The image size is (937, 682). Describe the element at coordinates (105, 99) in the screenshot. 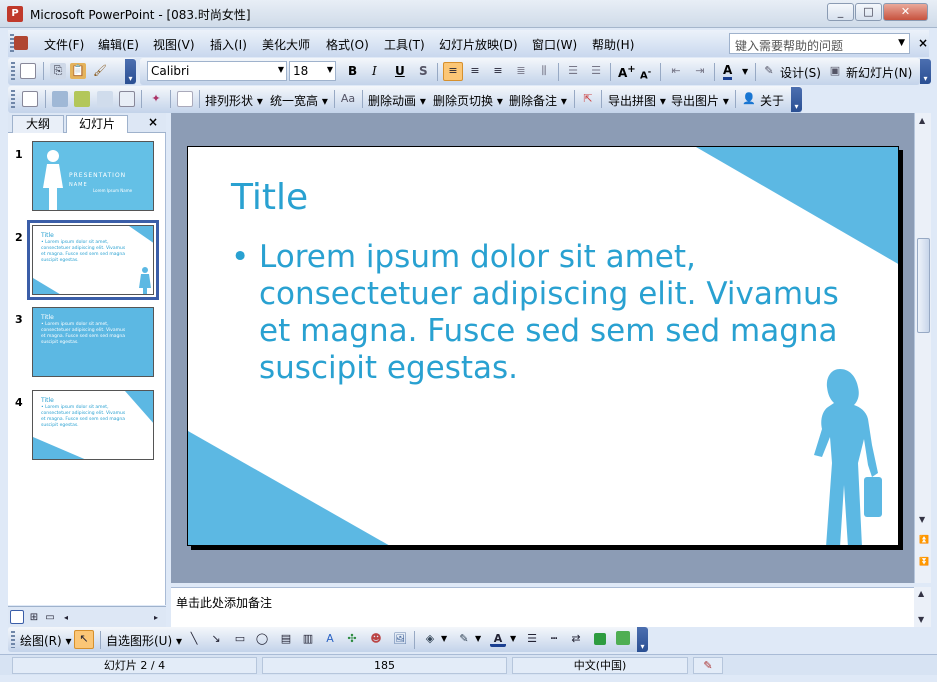

I see `layout-icon` at that location.